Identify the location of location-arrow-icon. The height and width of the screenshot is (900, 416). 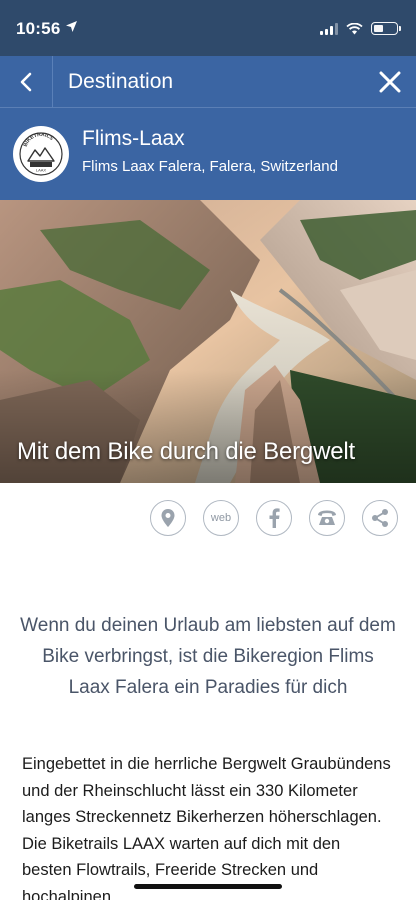
(71, 26).